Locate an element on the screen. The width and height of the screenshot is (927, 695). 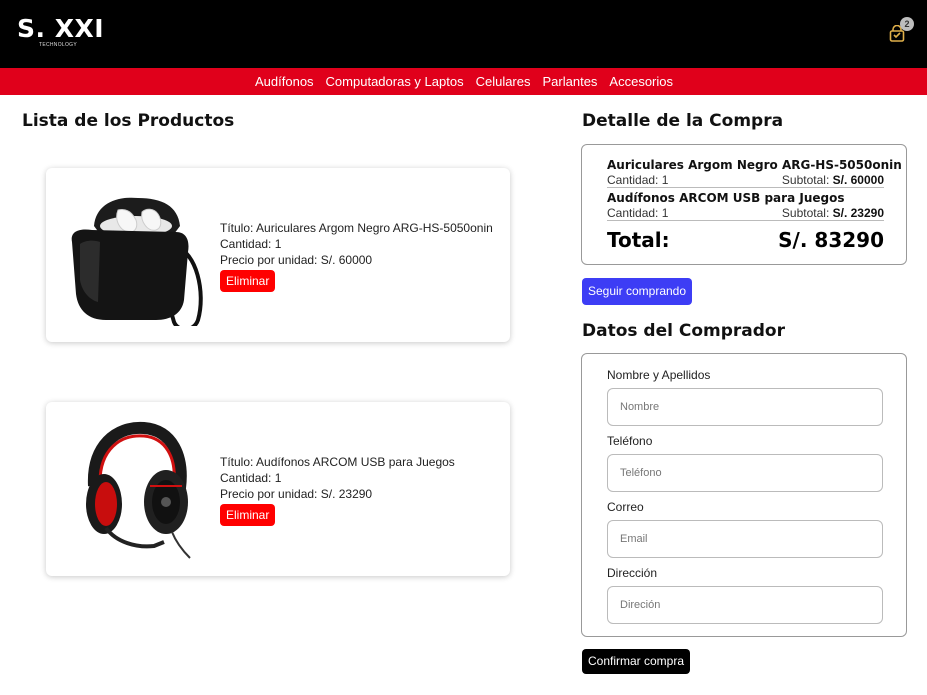
headset-image is located at coordinates (138, 490).